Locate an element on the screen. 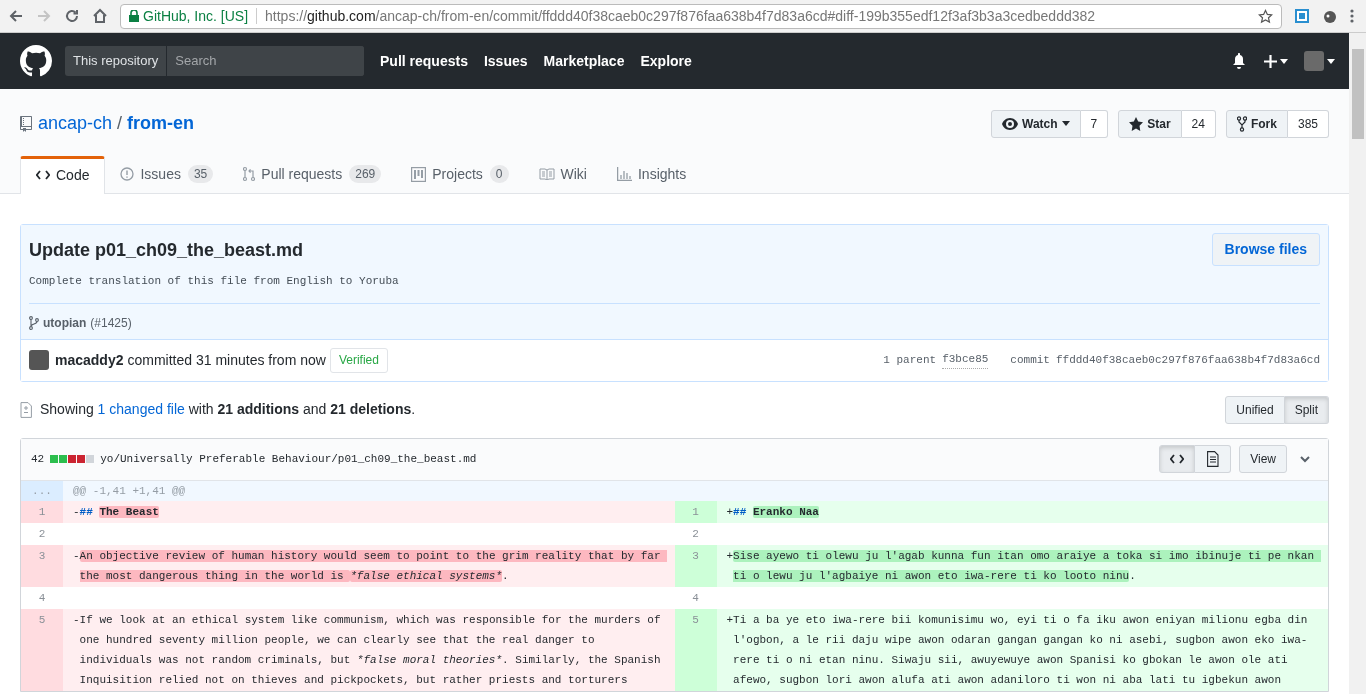 This screenshot has width=1366, height=694. commit-time: committed 31 minutes from now is located at coordinates (226, 360).